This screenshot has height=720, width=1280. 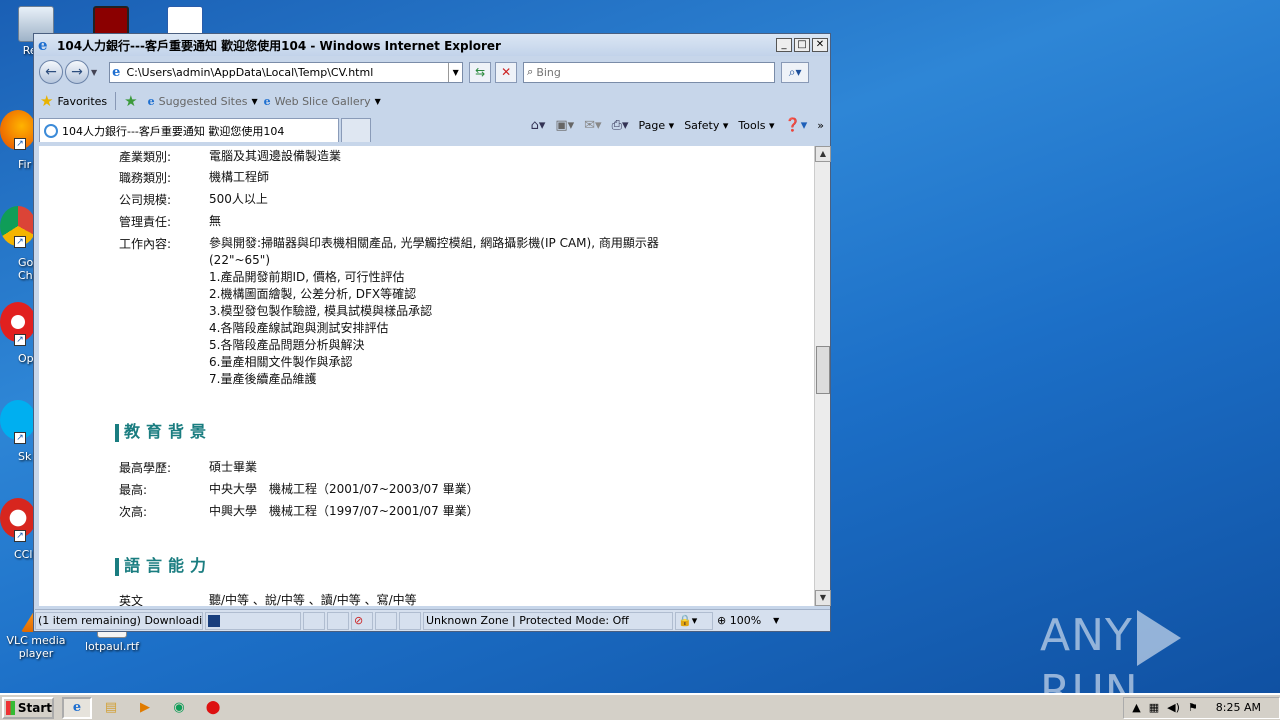 I want to click on vertical-scrollbar: ▲ ▼, so click(x=822, y=376).